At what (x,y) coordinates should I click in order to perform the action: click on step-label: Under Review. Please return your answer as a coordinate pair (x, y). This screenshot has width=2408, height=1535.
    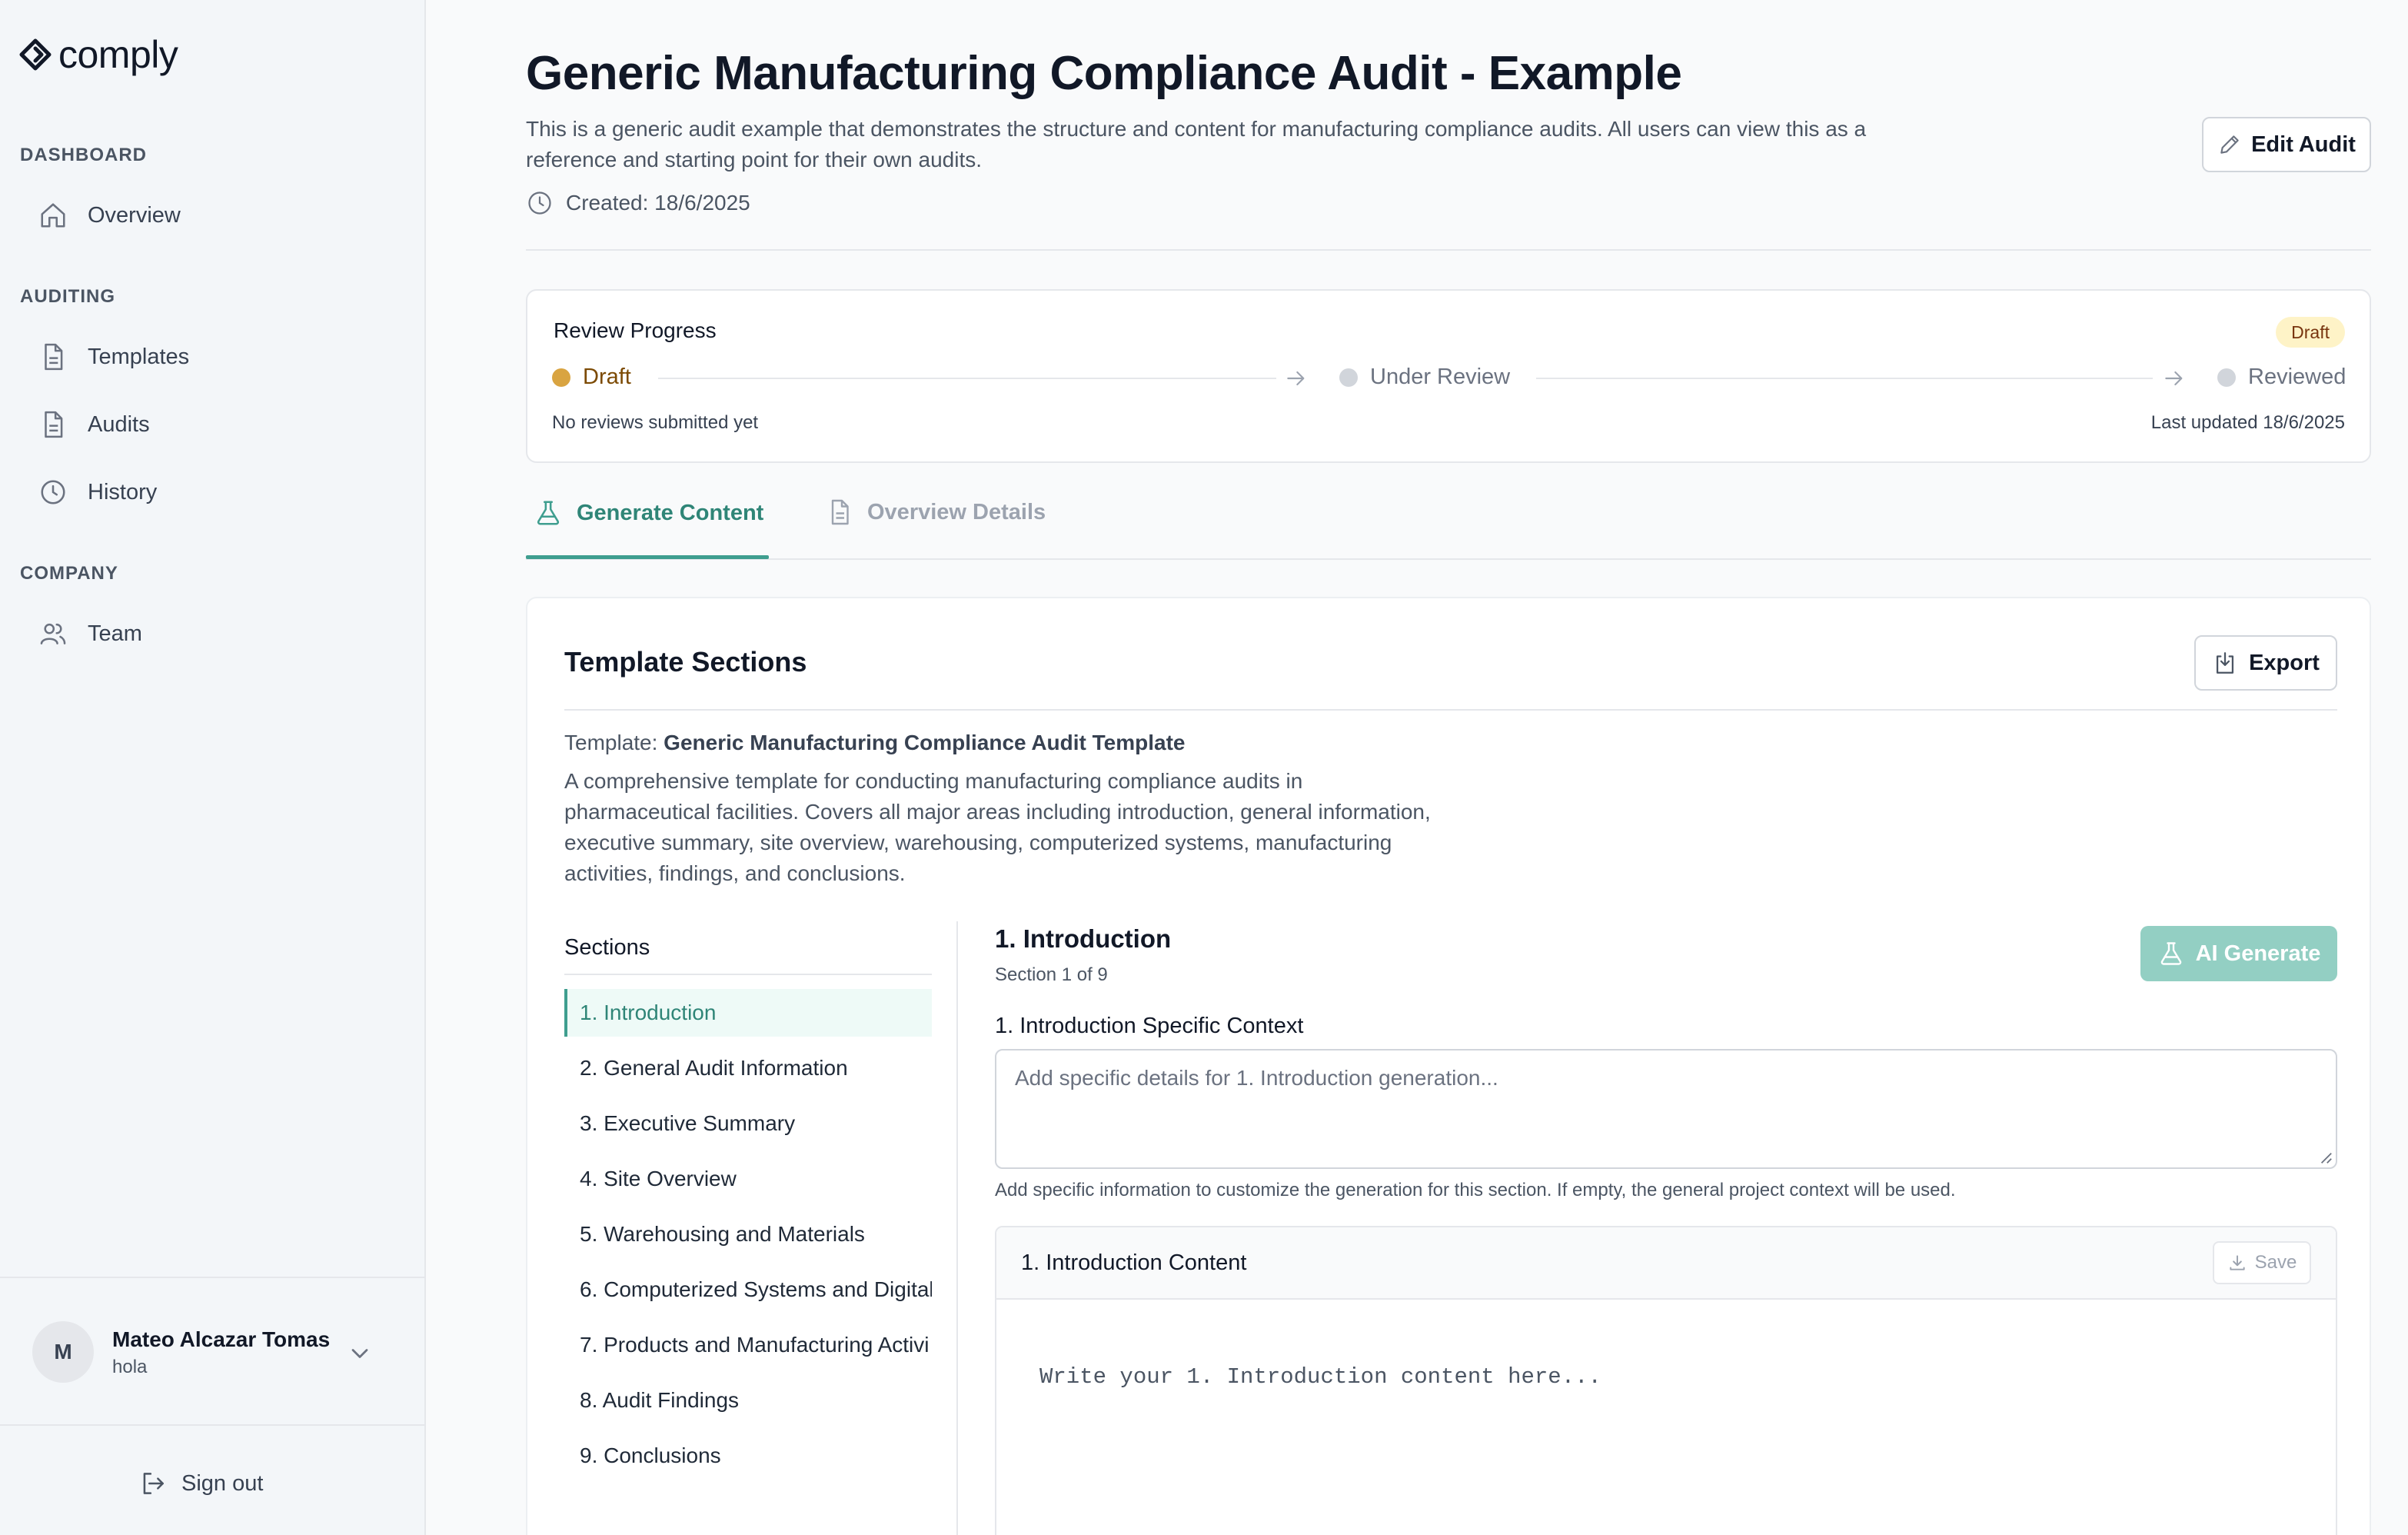
    Looking at the image, I should click on (1440, 377).